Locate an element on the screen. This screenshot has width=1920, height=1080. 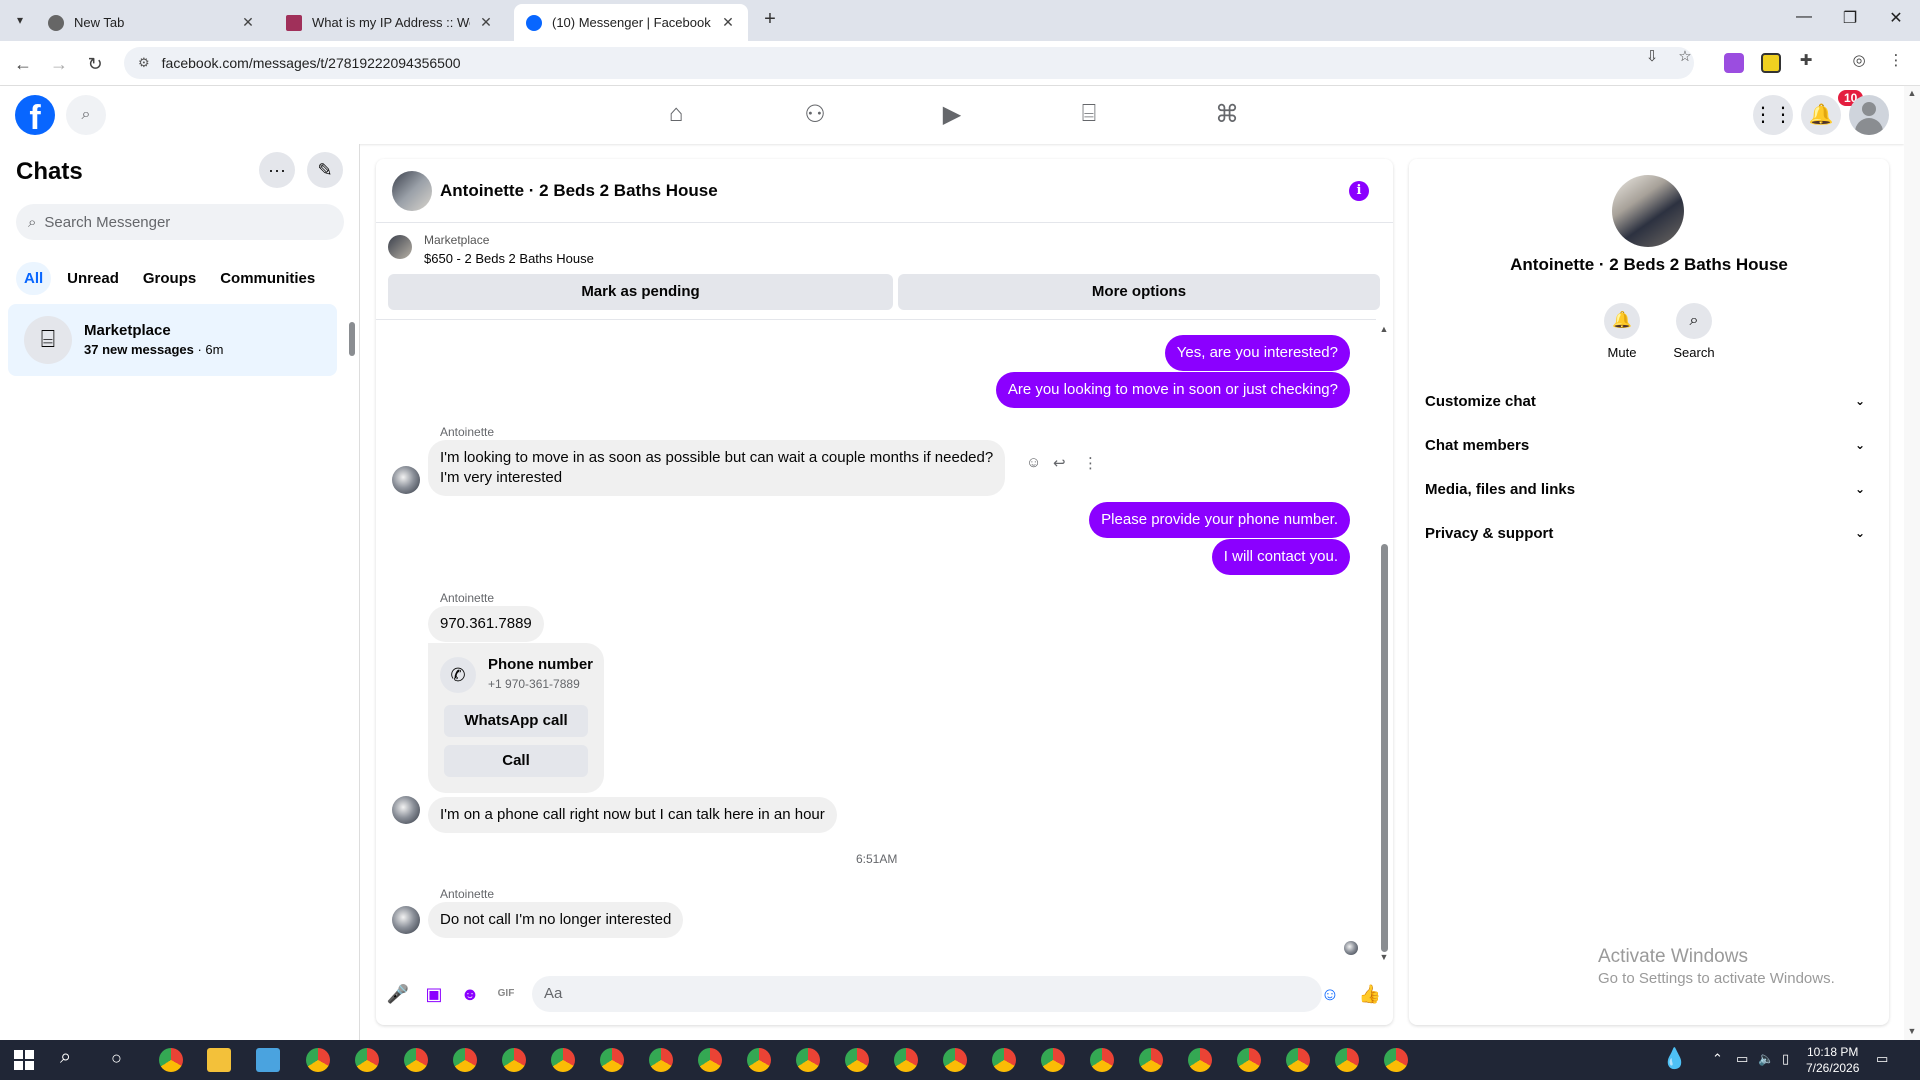
incoming-message: 970.361.7889 is located at coordinates (486, 624).